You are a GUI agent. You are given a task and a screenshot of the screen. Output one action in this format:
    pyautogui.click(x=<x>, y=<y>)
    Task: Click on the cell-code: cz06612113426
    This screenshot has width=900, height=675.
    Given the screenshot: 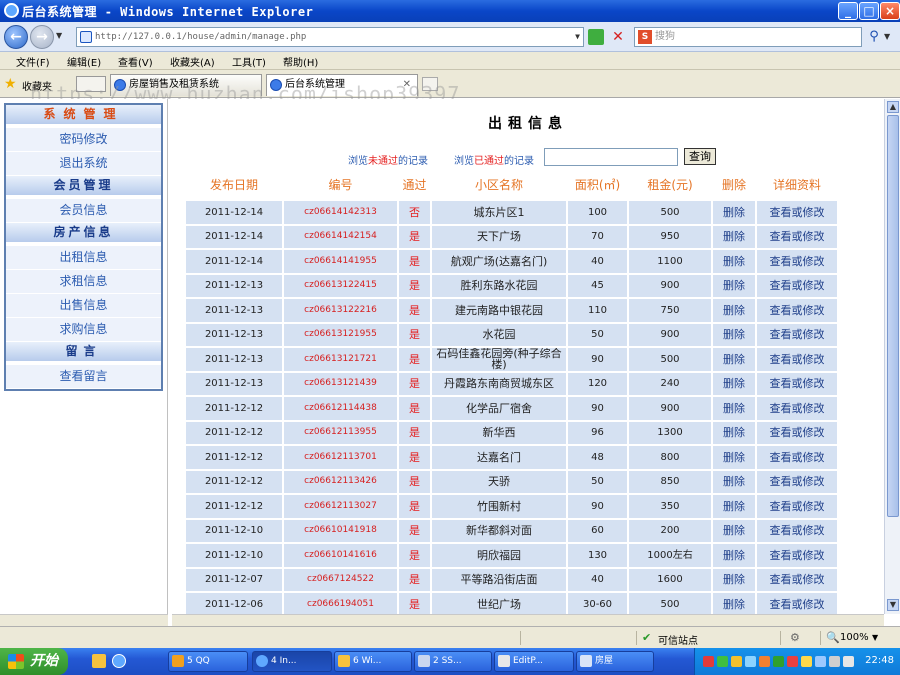 What is the action you would take?
    pyautogui.click(x=340, y=481)
    